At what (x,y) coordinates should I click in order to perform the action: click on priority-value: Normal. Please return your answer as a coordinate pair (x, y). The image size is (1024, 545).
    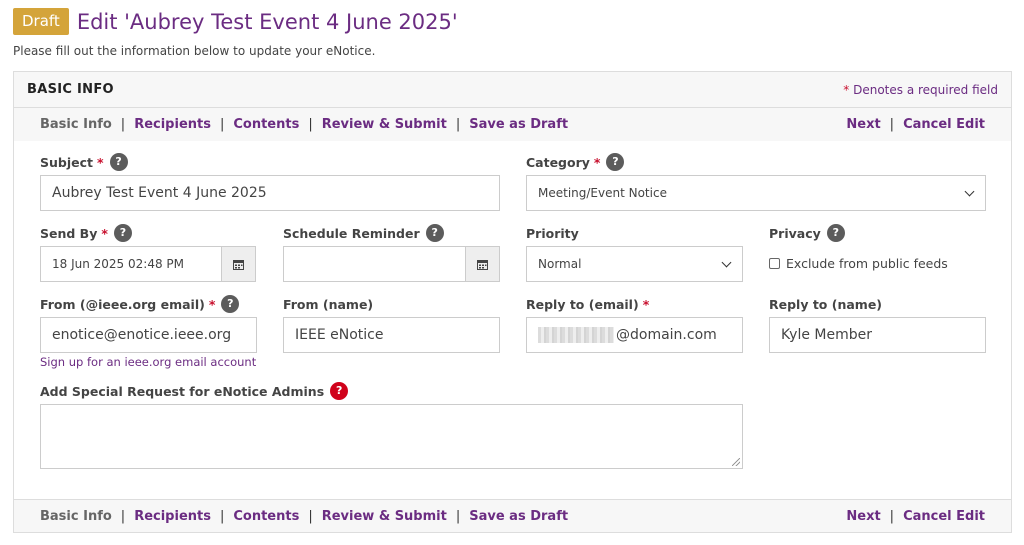
    Looking at the image, I should click on (560, 264).